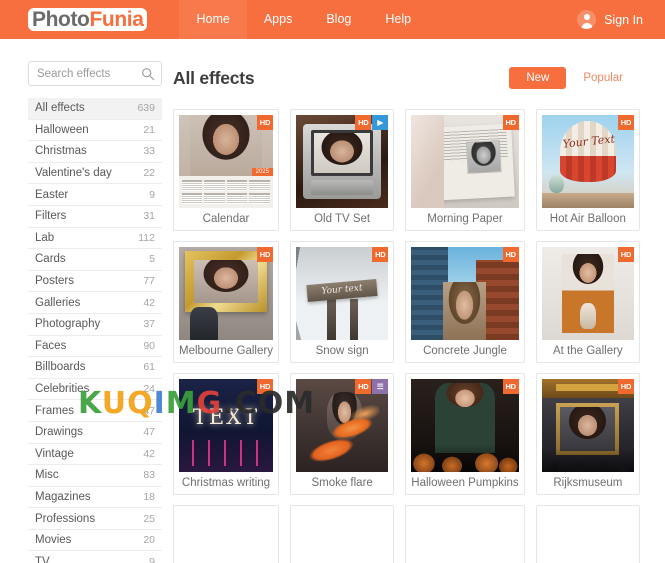 The width and height of the screenshot is (665, 563). What do you see at coordinates (95, 390) in the screenshot?
I see `sidebar-item-celebrities: Celebrities 24` at bounding box center [95, 390].